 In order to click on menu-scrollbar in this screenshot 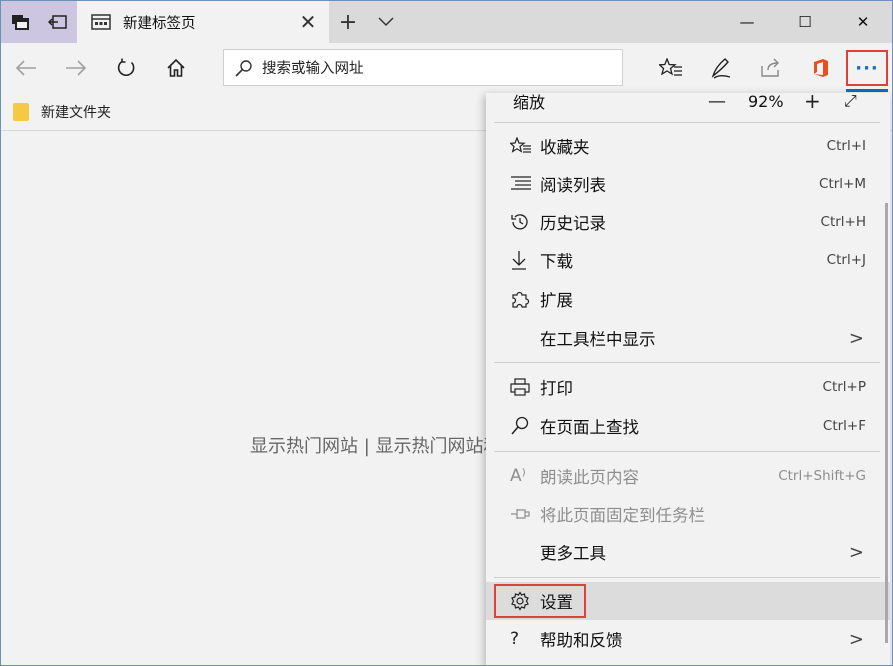, I will do `click(886, 423)`.